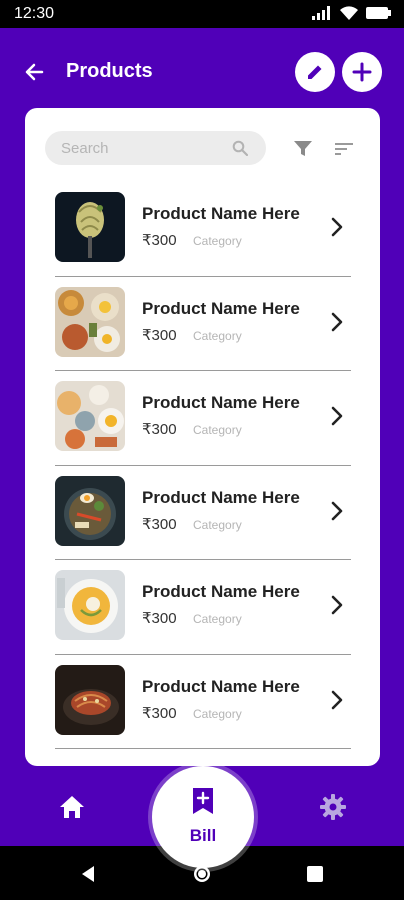  What do you see at coordinates (344, 149) in the screenshot?
I see `sort-icon` at bounding box center [344, 149].